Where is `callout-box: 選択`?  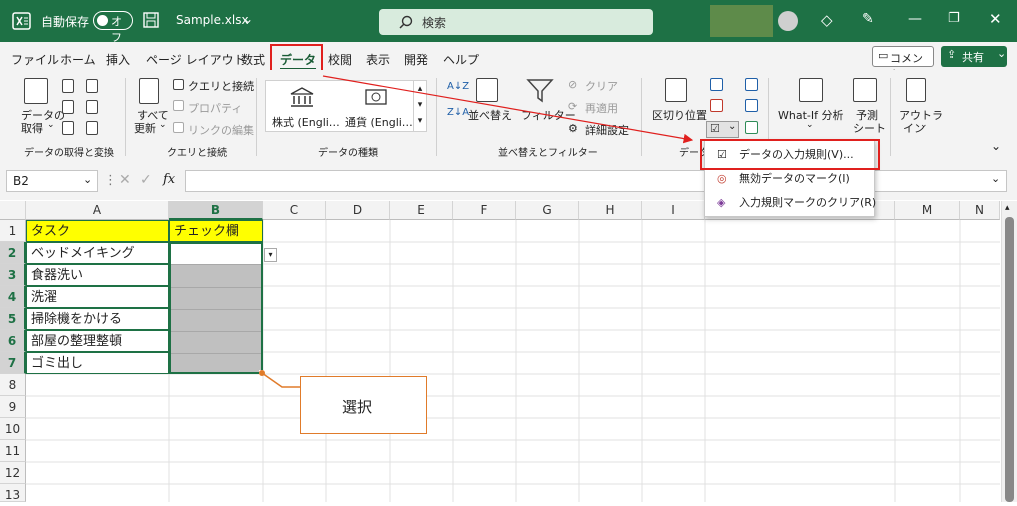 callout-box: 選択 is located at coordinates (363, 405).